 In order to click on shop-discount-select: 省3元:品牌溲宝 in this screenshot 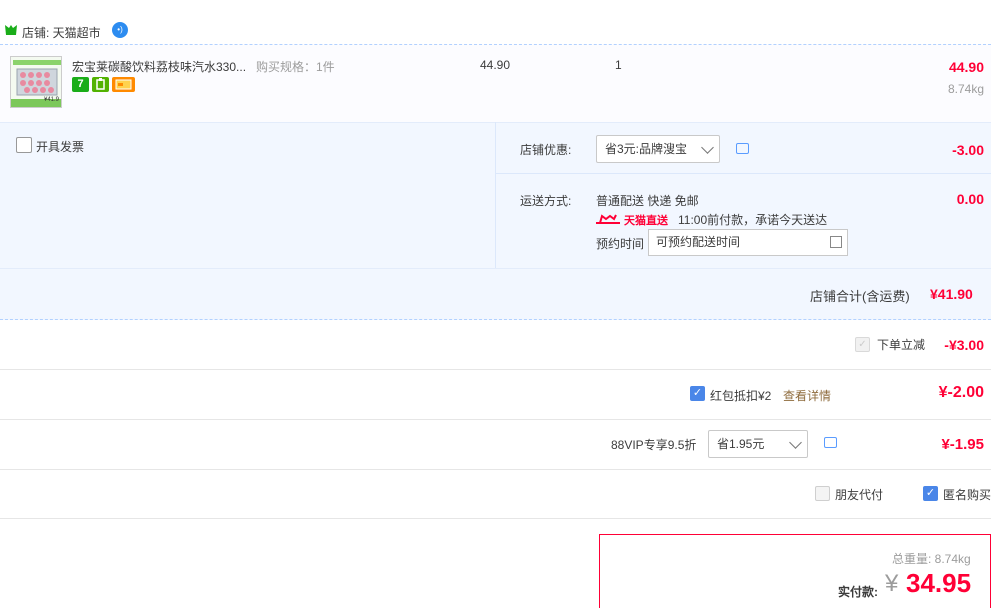, I will do `click(658, 149)`.